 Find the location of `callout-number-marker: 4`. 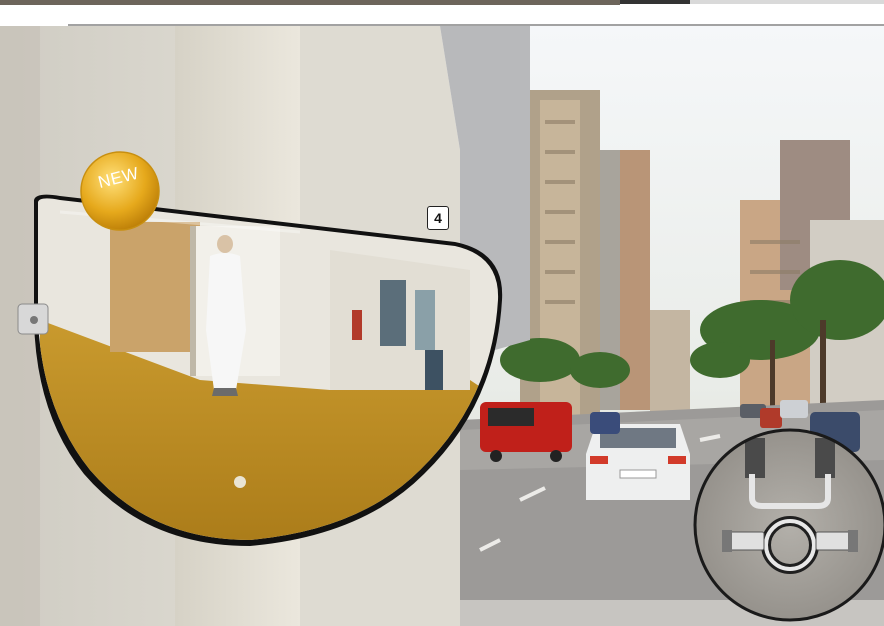

callout-number-marker: 4 is located at coordinates (438, 218).